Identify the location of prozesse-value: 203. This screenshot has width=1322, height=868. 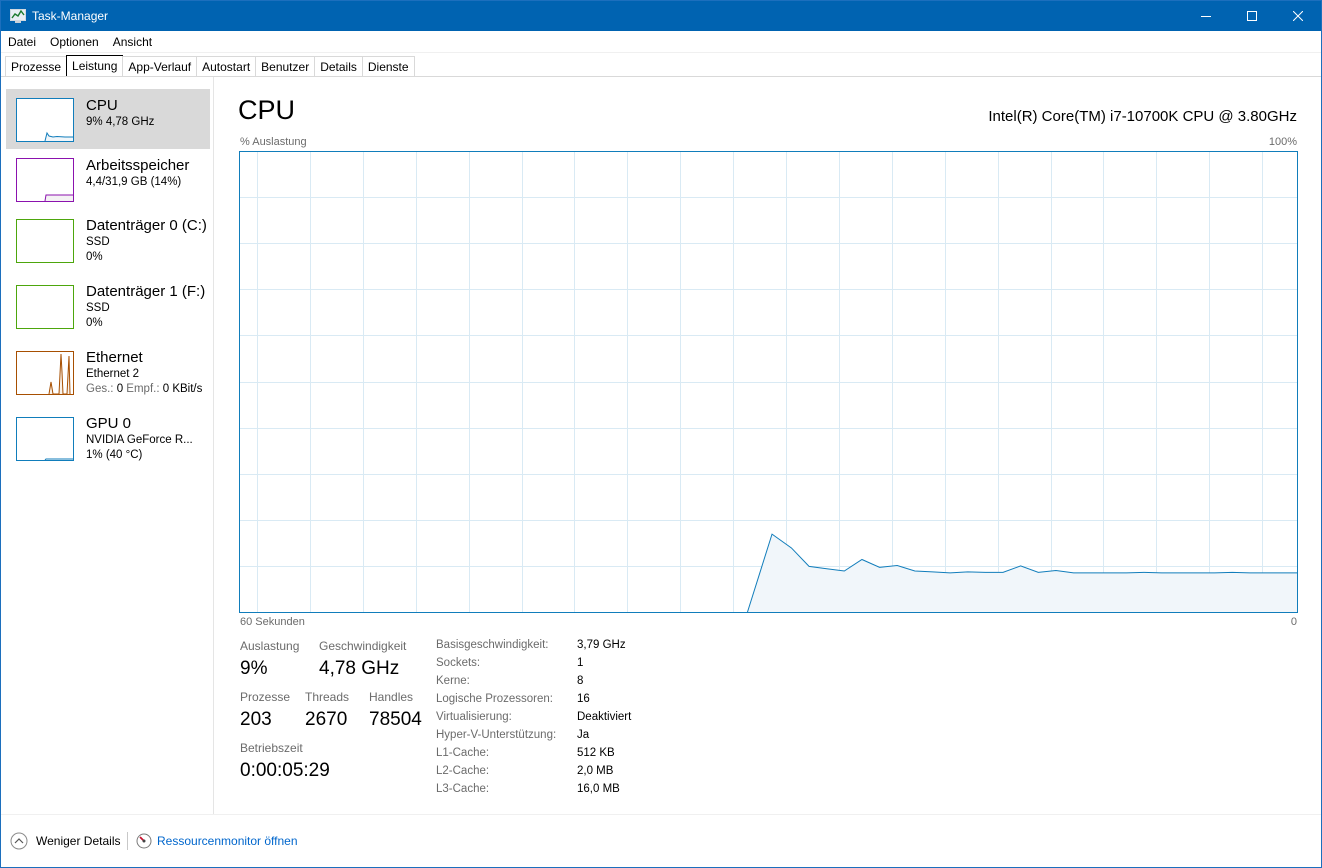
(256, 719).